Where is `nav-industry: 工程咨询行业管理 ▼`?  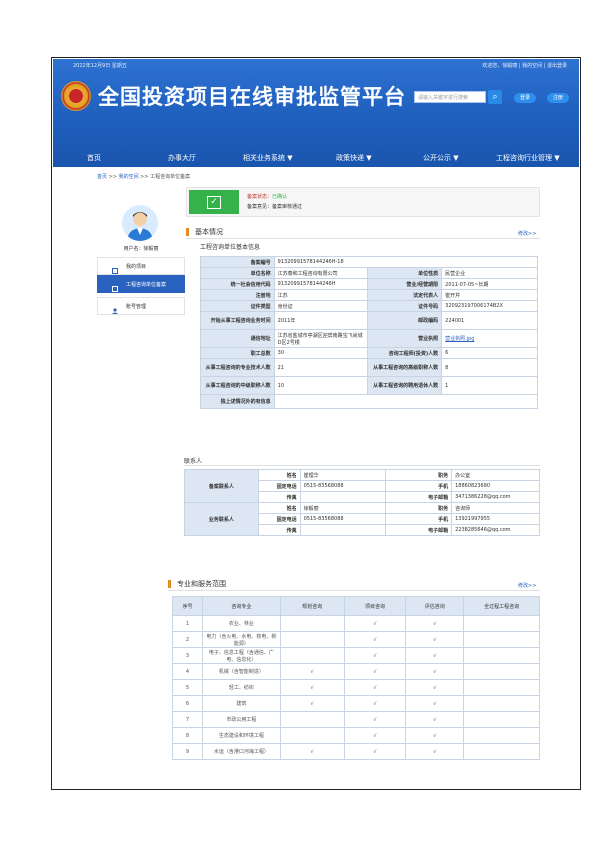
nav-industry: 工程咨询行业管理 ▼ is located at coordinates (528, 158).